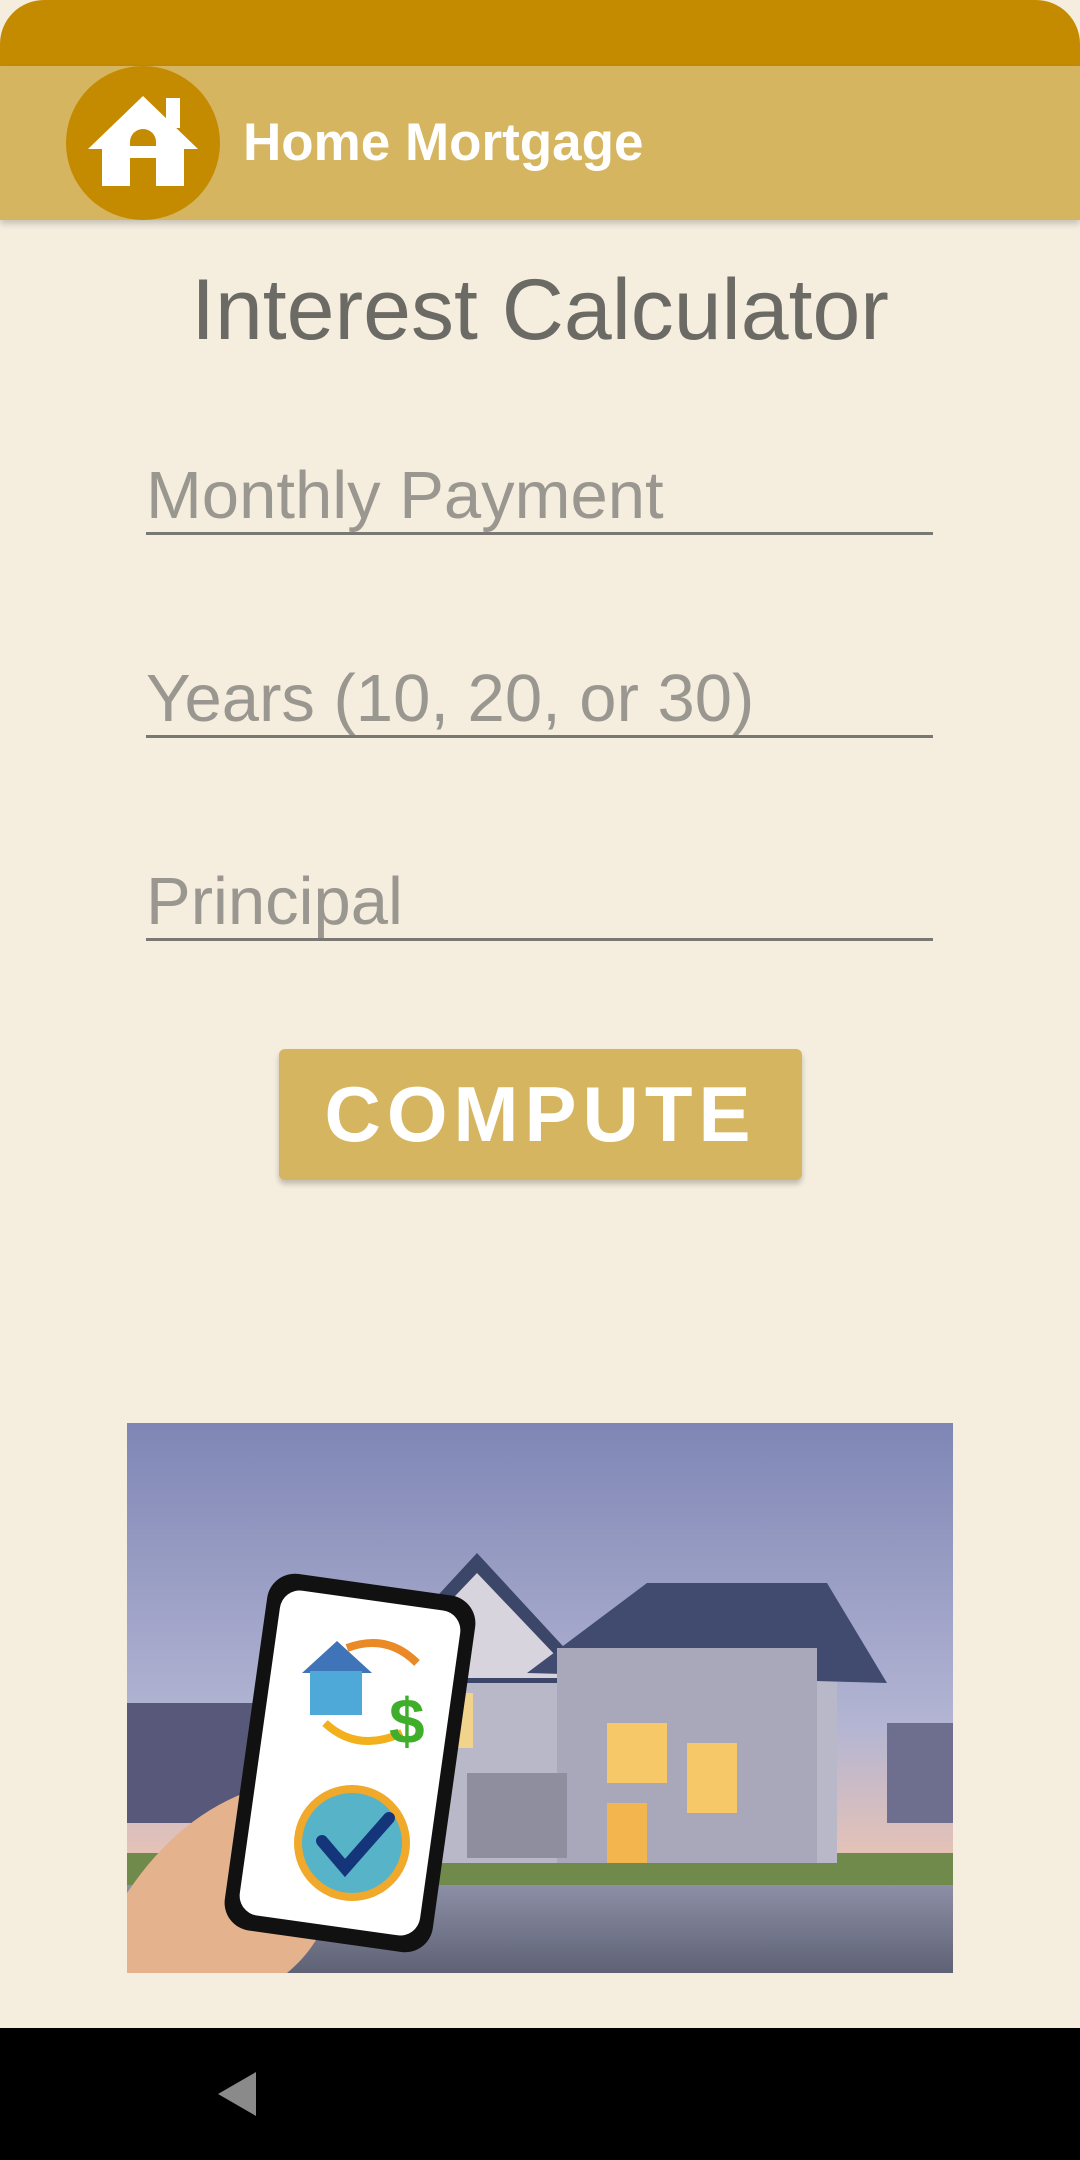  I want to click on years-input, so click(539, 699).